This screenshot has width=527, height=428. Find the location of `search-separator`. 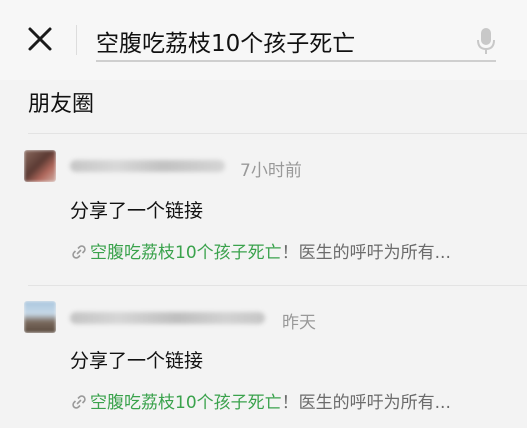

search-separator is located at coordinates (76, 40).